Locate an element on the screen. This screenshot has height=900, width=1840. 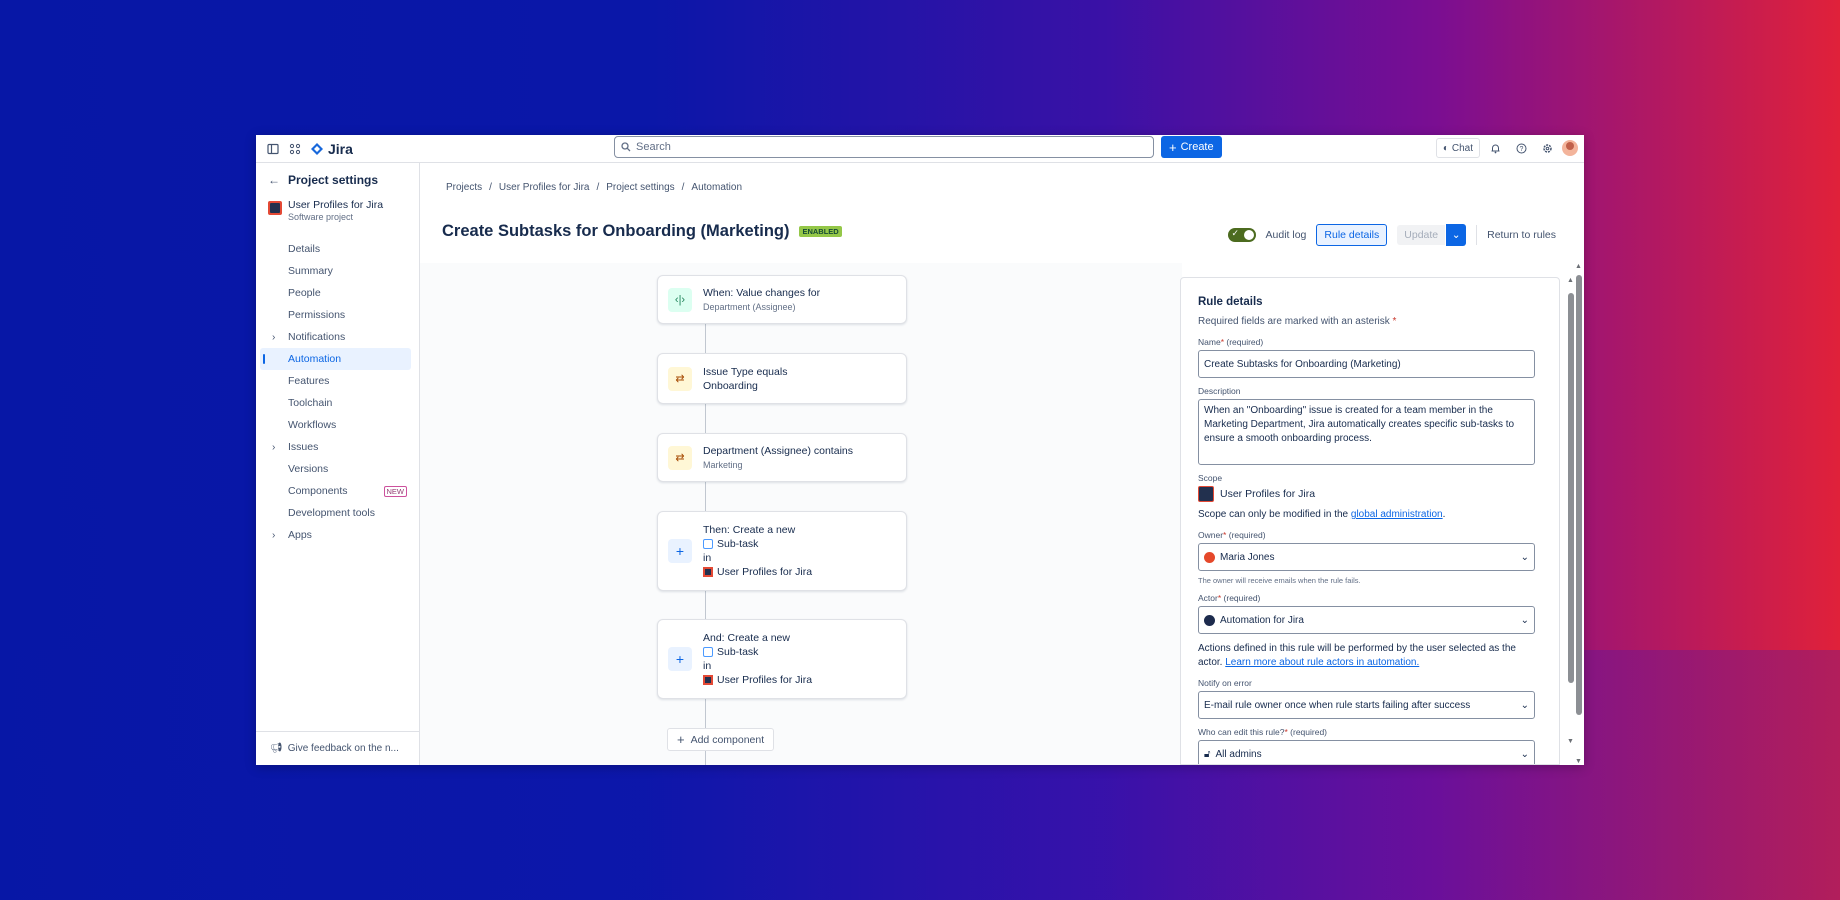
edit-permission-value: All admins is located at coordinates (1238, 754).